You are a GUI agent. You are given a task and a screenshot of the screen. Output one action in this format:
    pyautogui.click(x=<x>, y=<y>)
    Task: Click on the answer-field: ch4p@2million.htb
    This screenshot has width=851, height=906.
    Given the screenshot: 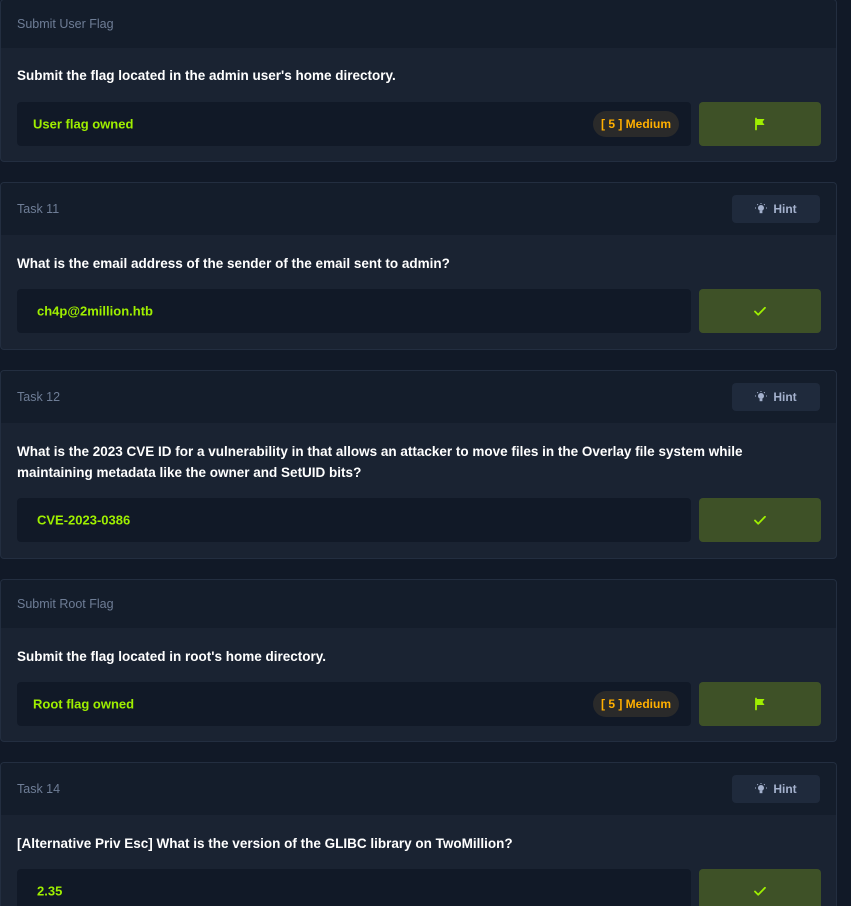 What is the action you would take?
    pyautogui.click(x=354, y=311)
    